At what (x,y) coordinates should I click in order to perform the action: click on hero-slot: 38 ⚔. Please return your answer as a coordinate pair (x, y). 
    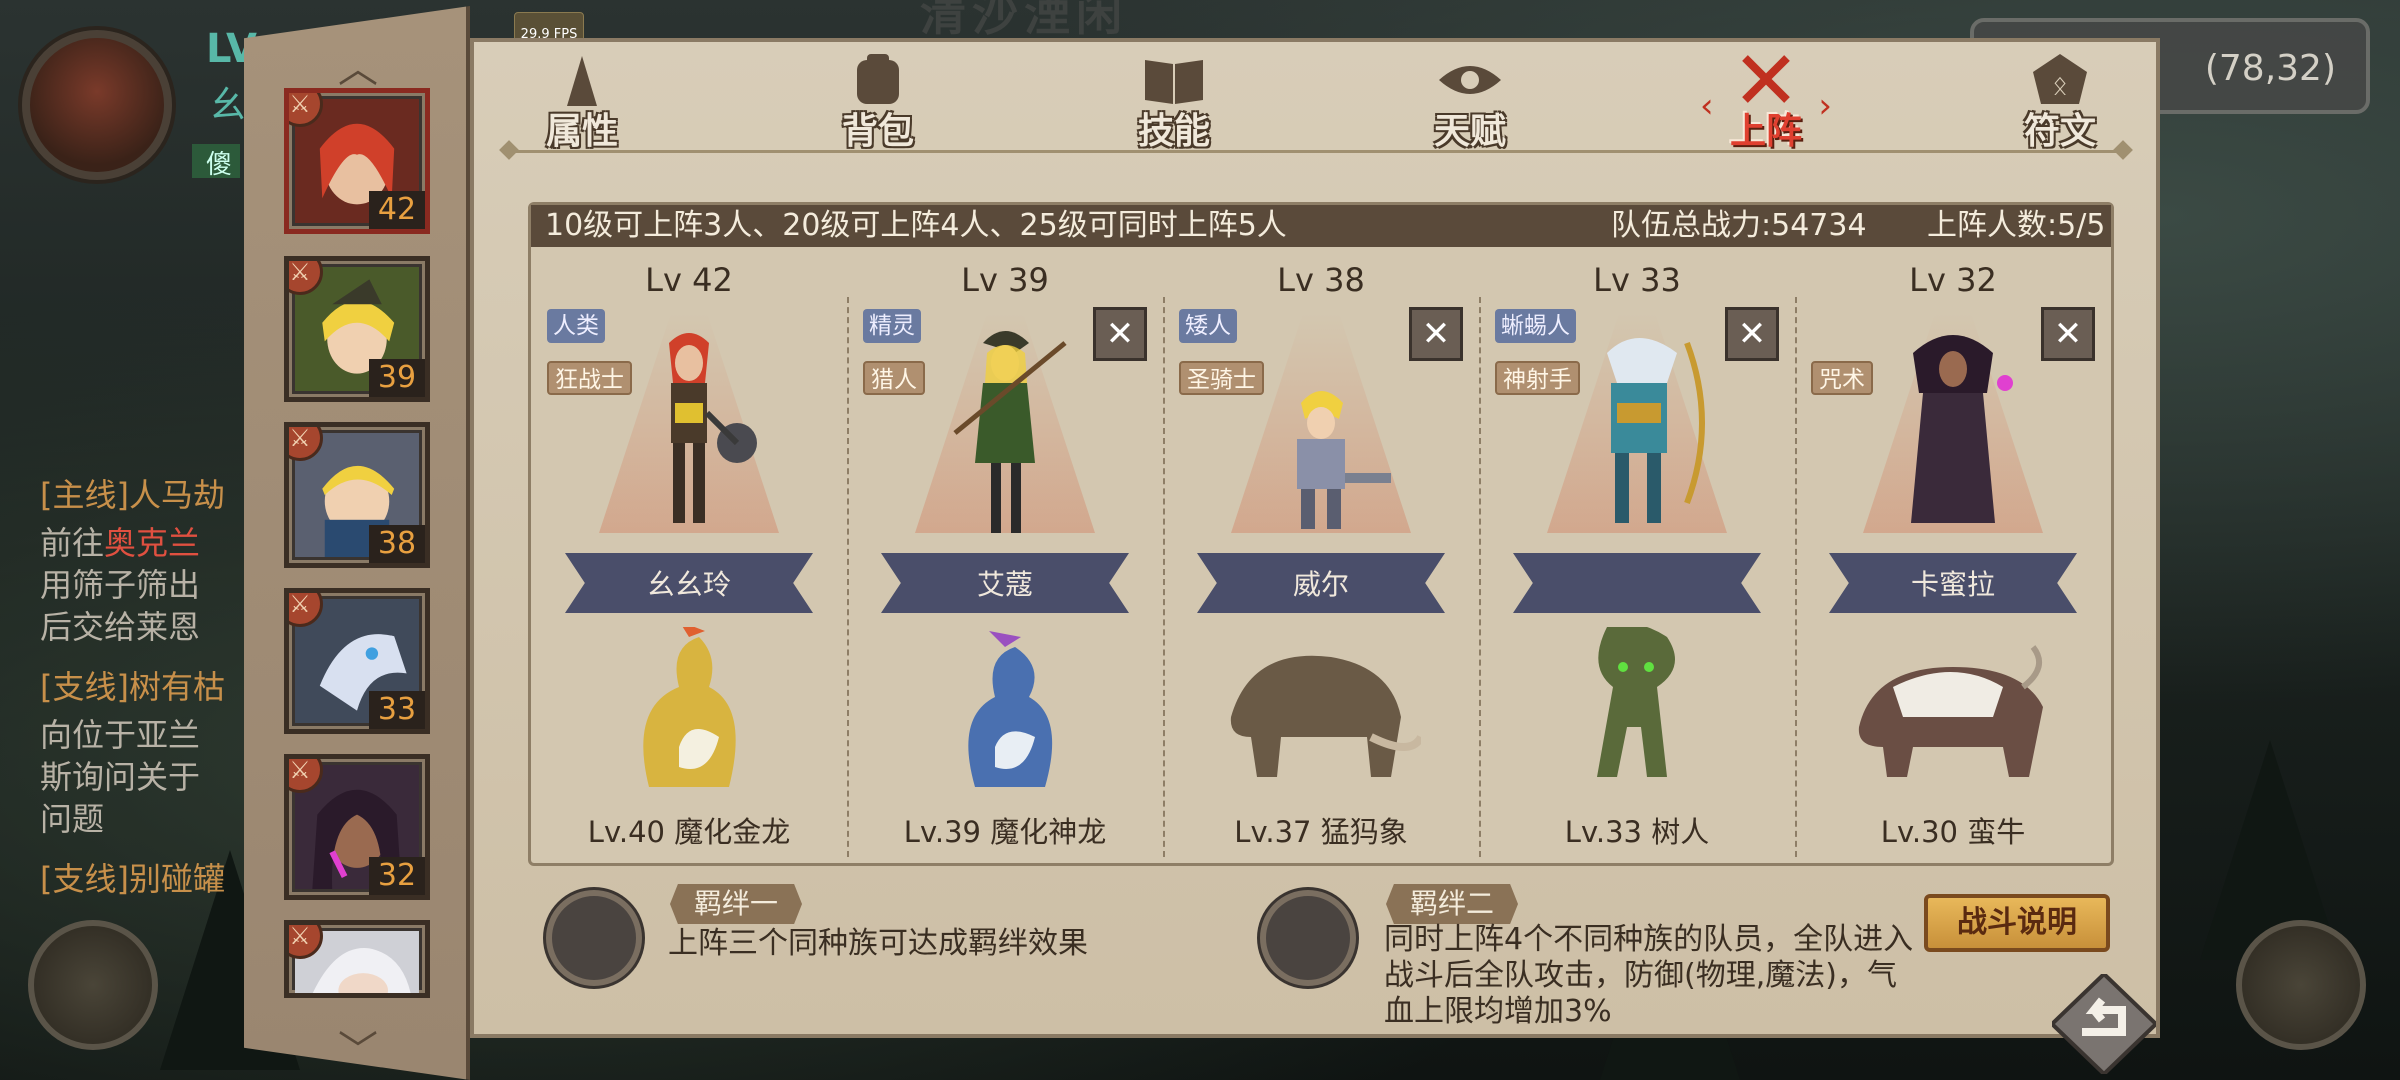
    Looking at the image, I should click on (357, 495).